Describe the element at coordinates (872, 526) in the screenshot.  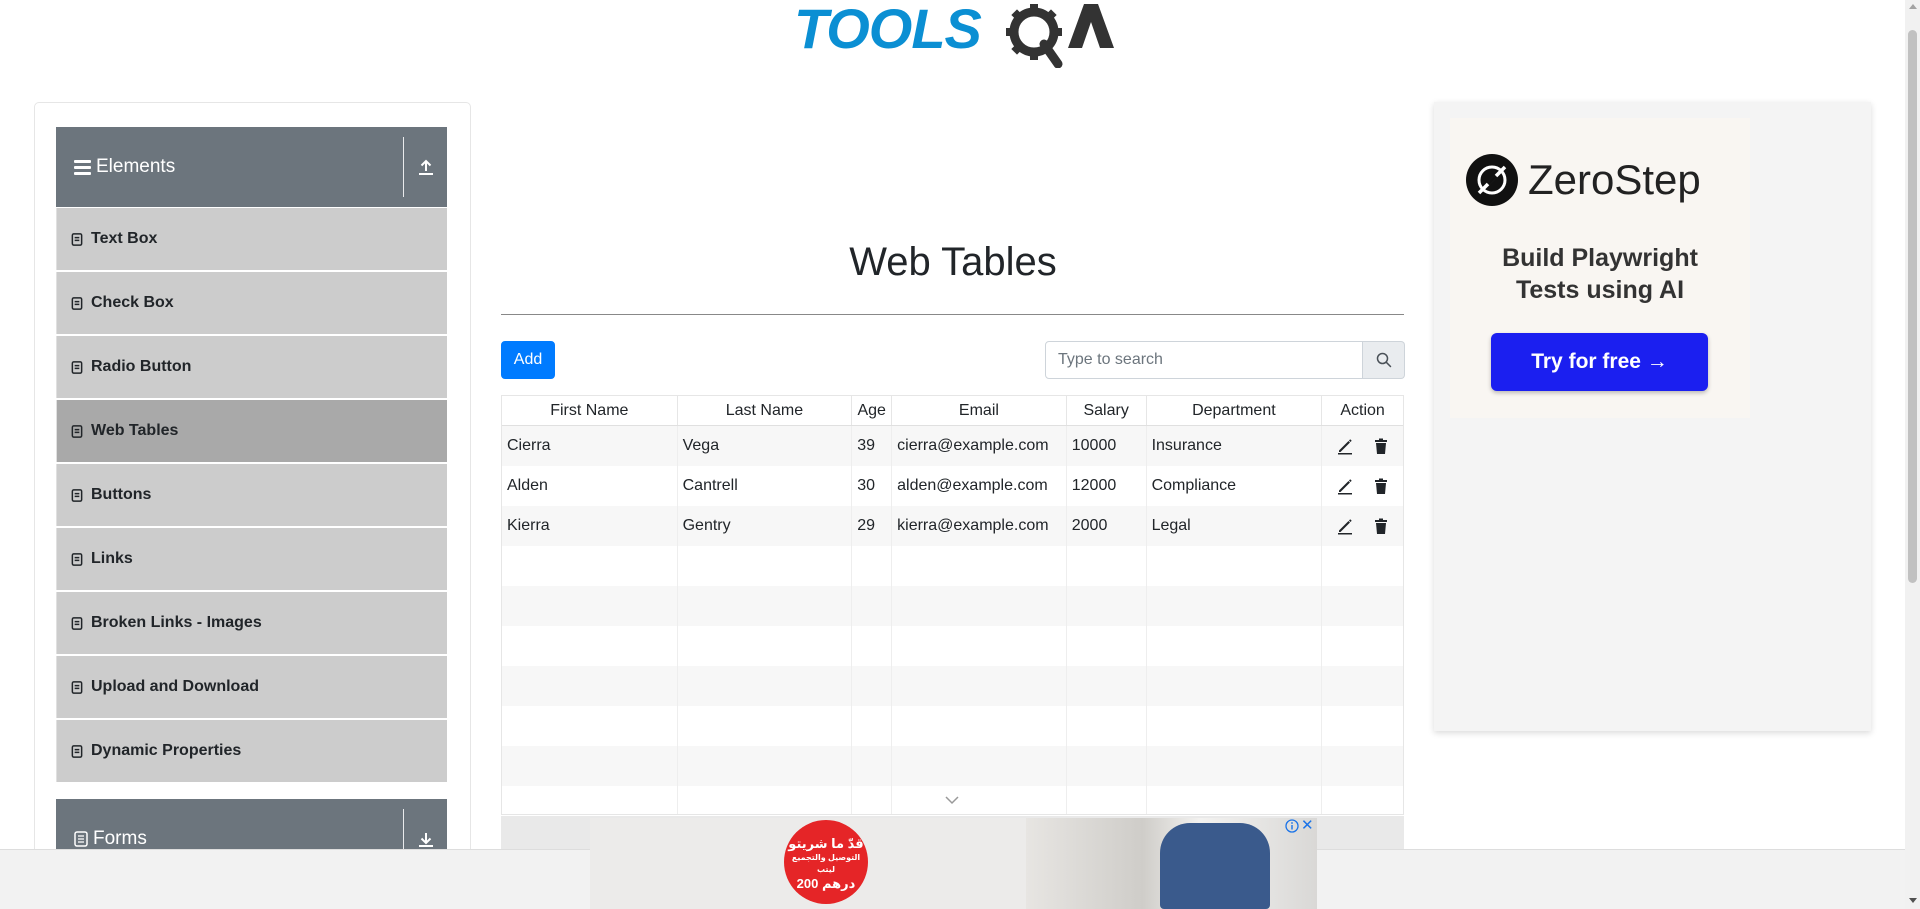
I see `cell-age: 29` at that location.